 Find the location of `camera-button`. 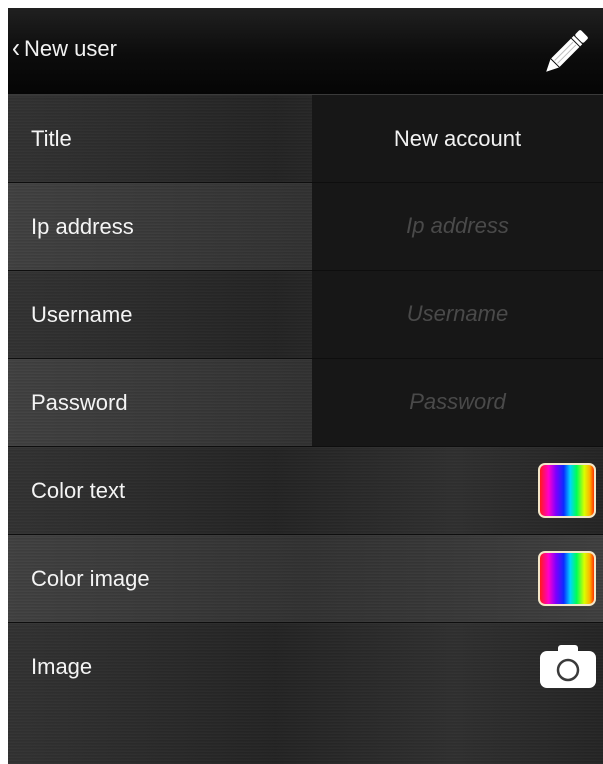

camera-button is located at coordinates (568, 667).